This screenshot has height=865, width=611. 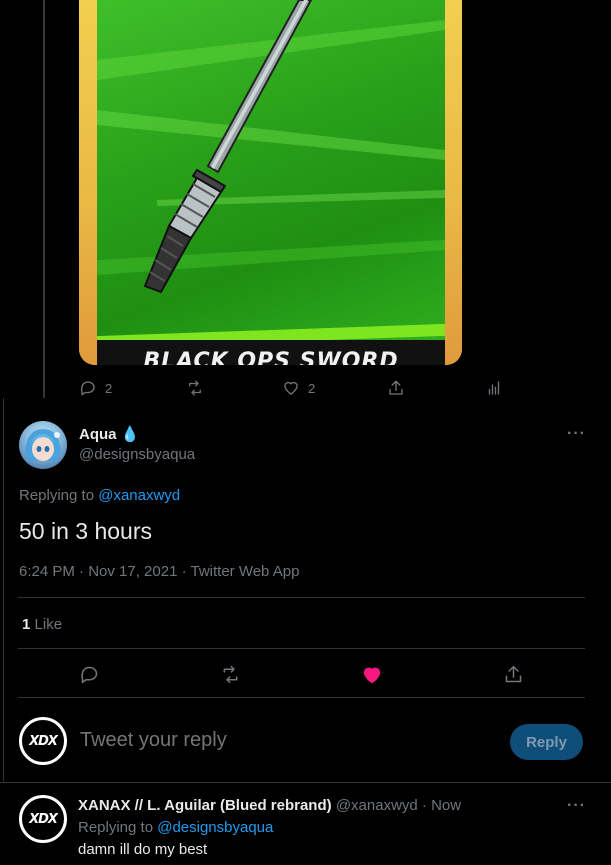 What do you see at coordinates (59, 495) in the screenshot?
I see `replying-to-prefix: Replying to` at bounding box center [59, 495].